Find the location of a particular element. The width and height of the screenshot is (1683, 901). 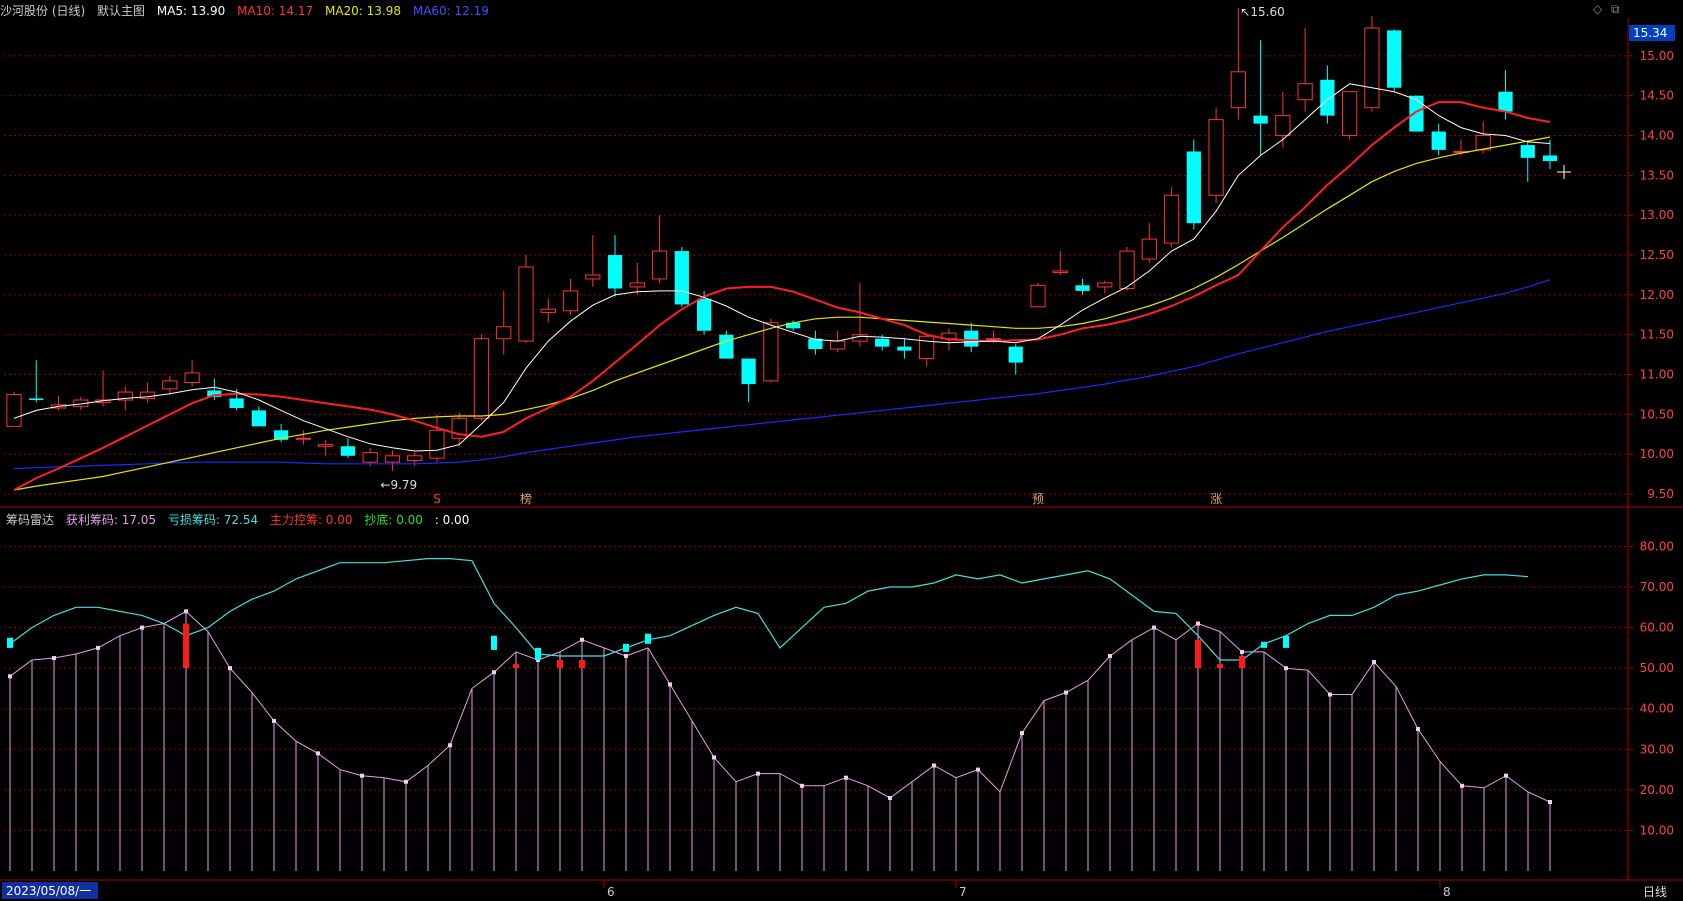

sub-y-tick-label: 40.00 is located at coordinates (1657, 709).